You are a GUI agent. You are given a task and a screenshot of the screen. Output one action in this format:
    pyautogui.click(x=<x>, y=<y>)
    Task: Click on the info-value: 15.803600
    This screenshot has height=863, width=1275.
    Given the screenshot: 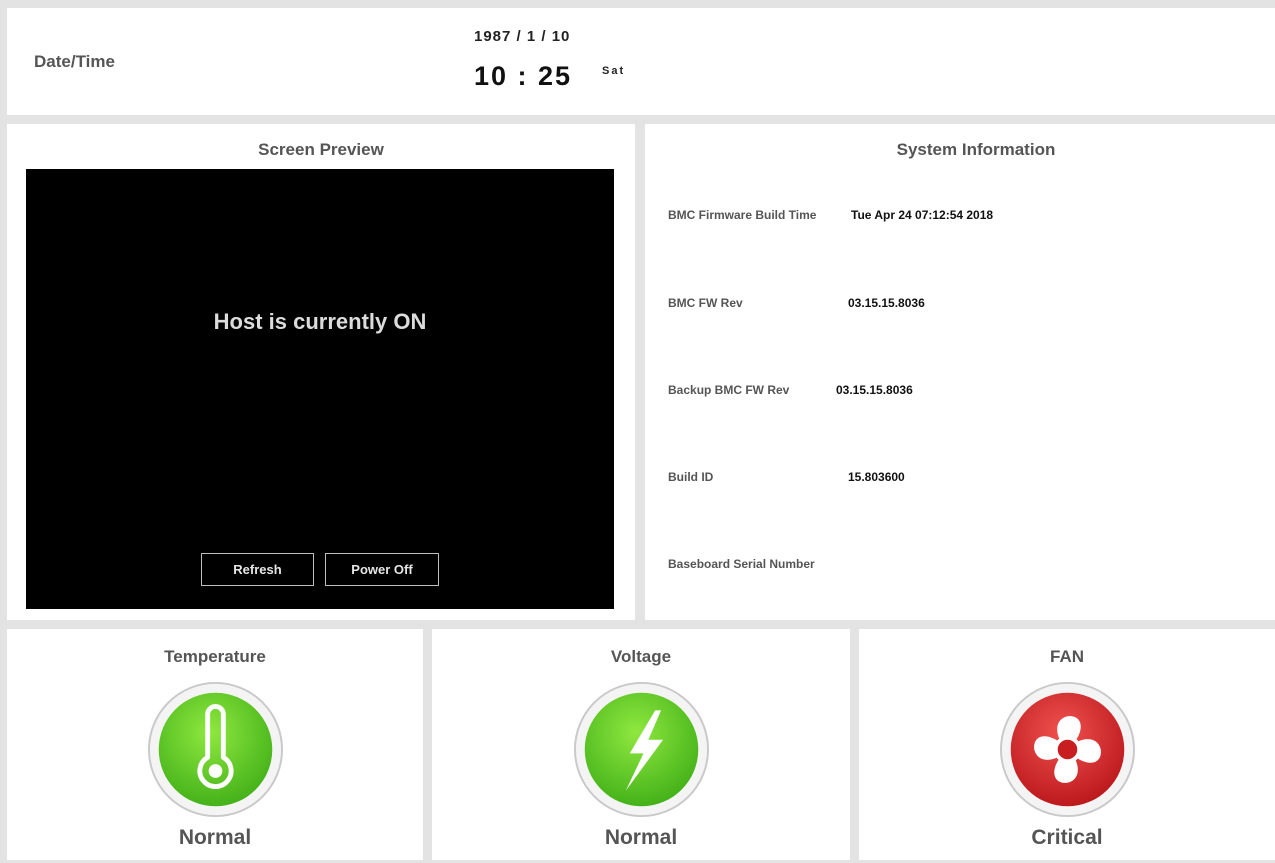 What is the action you would take?
    pyautogui.click(x=876, y=477)
    